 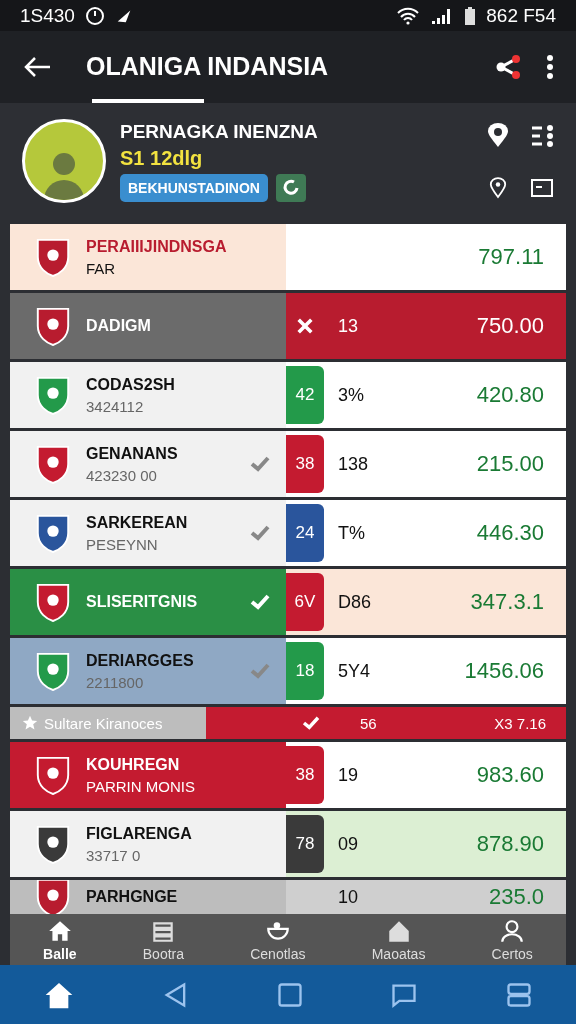 What do you see at coordinates (119, 326) in the screenshot?
I see `team-name: DADIGM` at bounding box center [119, 326].